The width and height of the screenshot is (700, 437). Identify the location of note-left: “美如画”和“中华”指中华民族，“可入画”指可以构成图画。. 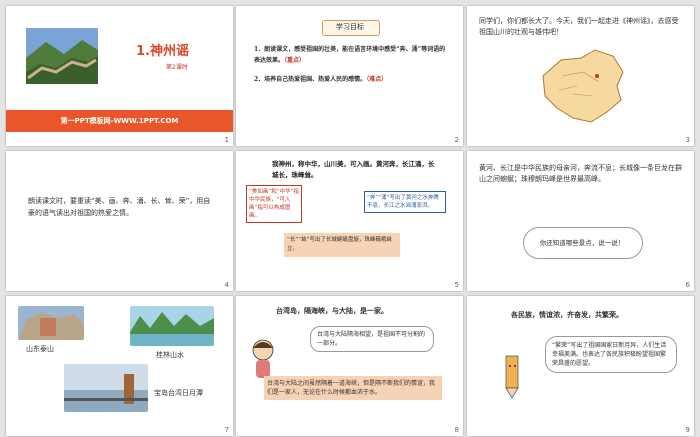
(274, 204).